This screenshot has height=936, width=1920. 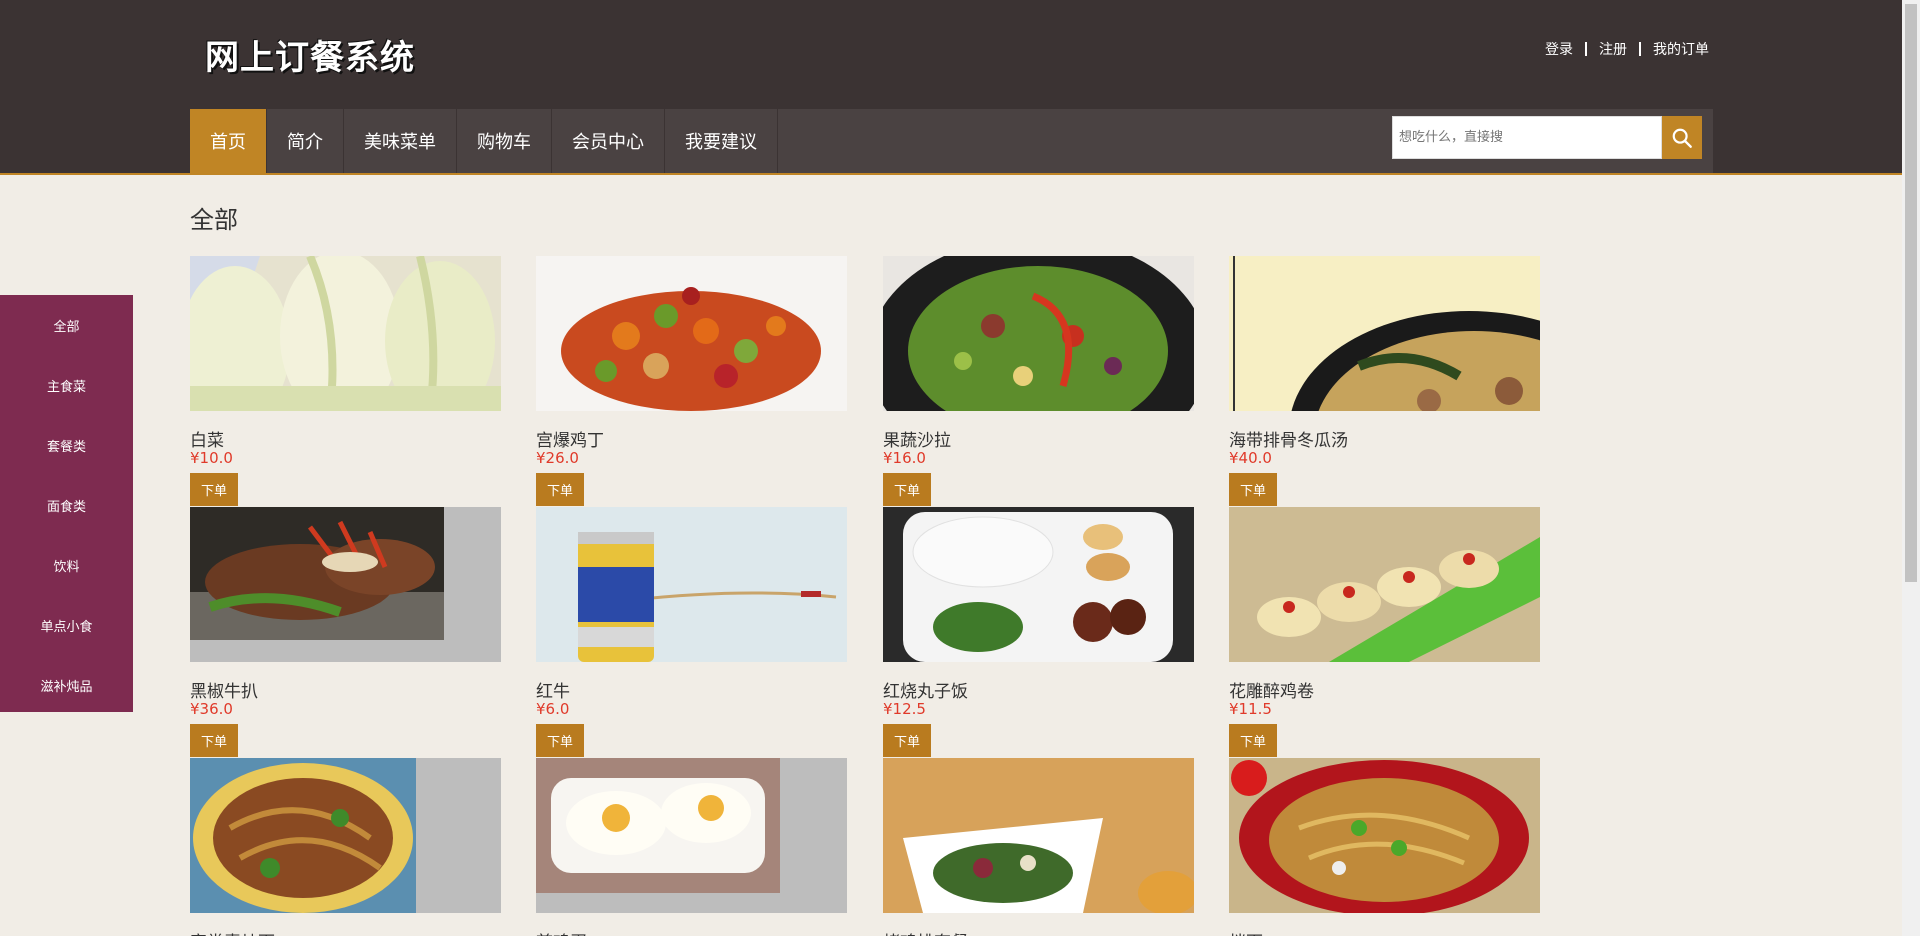 What do you see at coordinates (224, 689) in the screenshot?
I see `dish-name: 黑椒牛扒` at bounding box center [224, 689].